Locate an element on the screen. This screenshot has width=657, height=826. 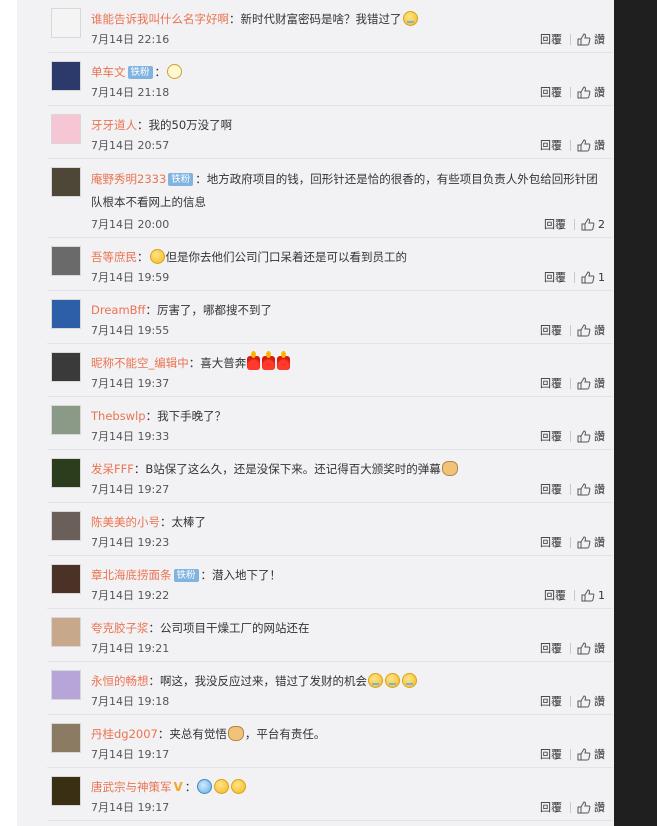
comment-item: 牙牙道人：我的50万没了啊 7月14日 20:57 回覆 讚 is located at coordinates (330, 132).